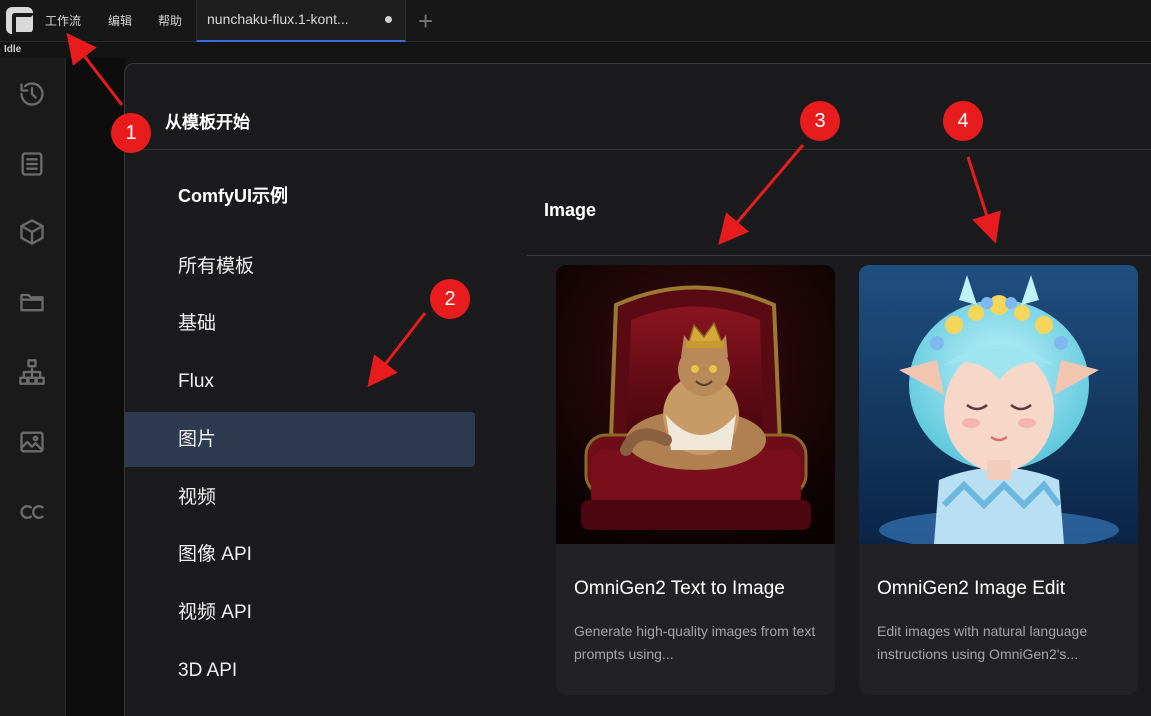 Image resolution: width=1151 pixels, height=716 pixels. What do you see at coordinates (32, 302) in the screenshot?
I see `folder-icon` at bounding box center [32, 302].